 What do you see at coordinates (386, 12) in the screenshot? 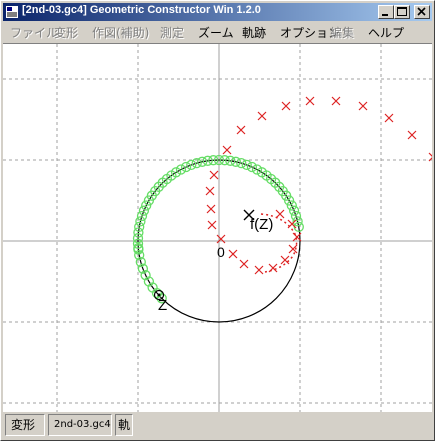
I see `minimize-button` at bounding box center [386, 12].